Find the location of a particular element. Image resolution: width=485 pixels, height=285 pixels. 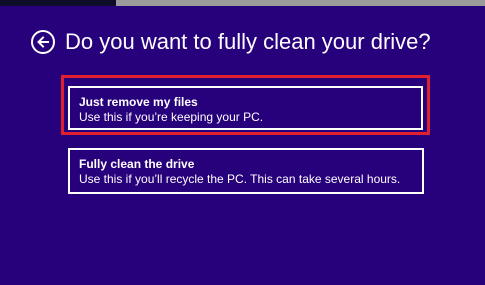

back-button is located at coordinates (43, 42).